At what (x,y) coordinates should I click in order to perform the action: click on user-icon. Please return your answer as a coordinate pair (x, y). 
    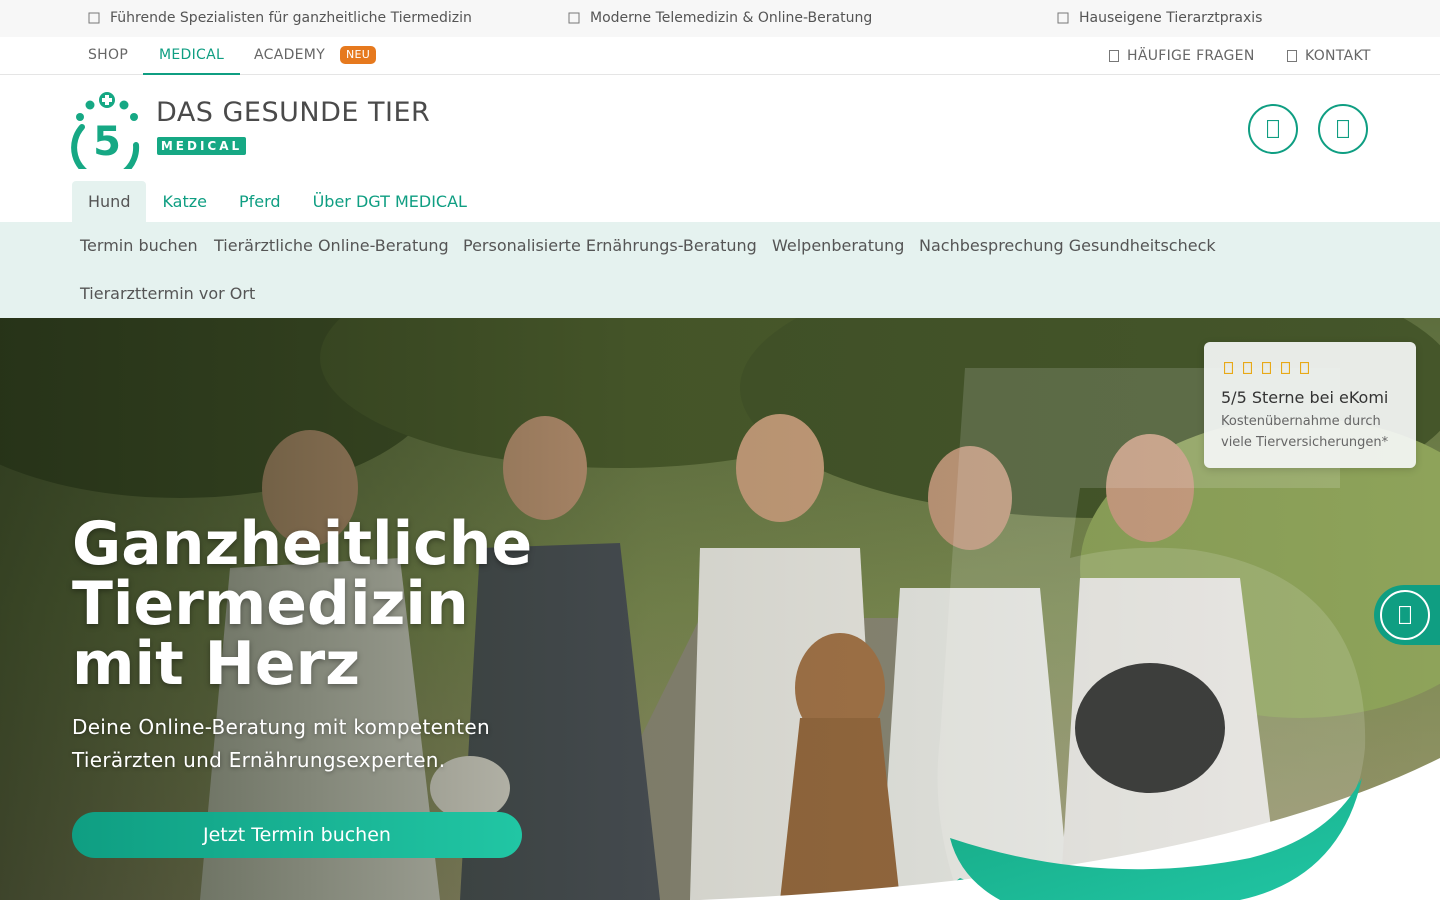
    Looking at the image, I should click on (1273, 129).